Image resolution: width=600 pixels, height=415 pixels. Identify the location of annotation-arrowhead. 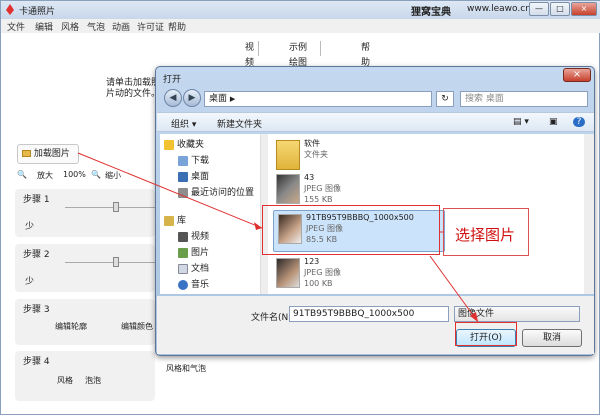
(258, 226).